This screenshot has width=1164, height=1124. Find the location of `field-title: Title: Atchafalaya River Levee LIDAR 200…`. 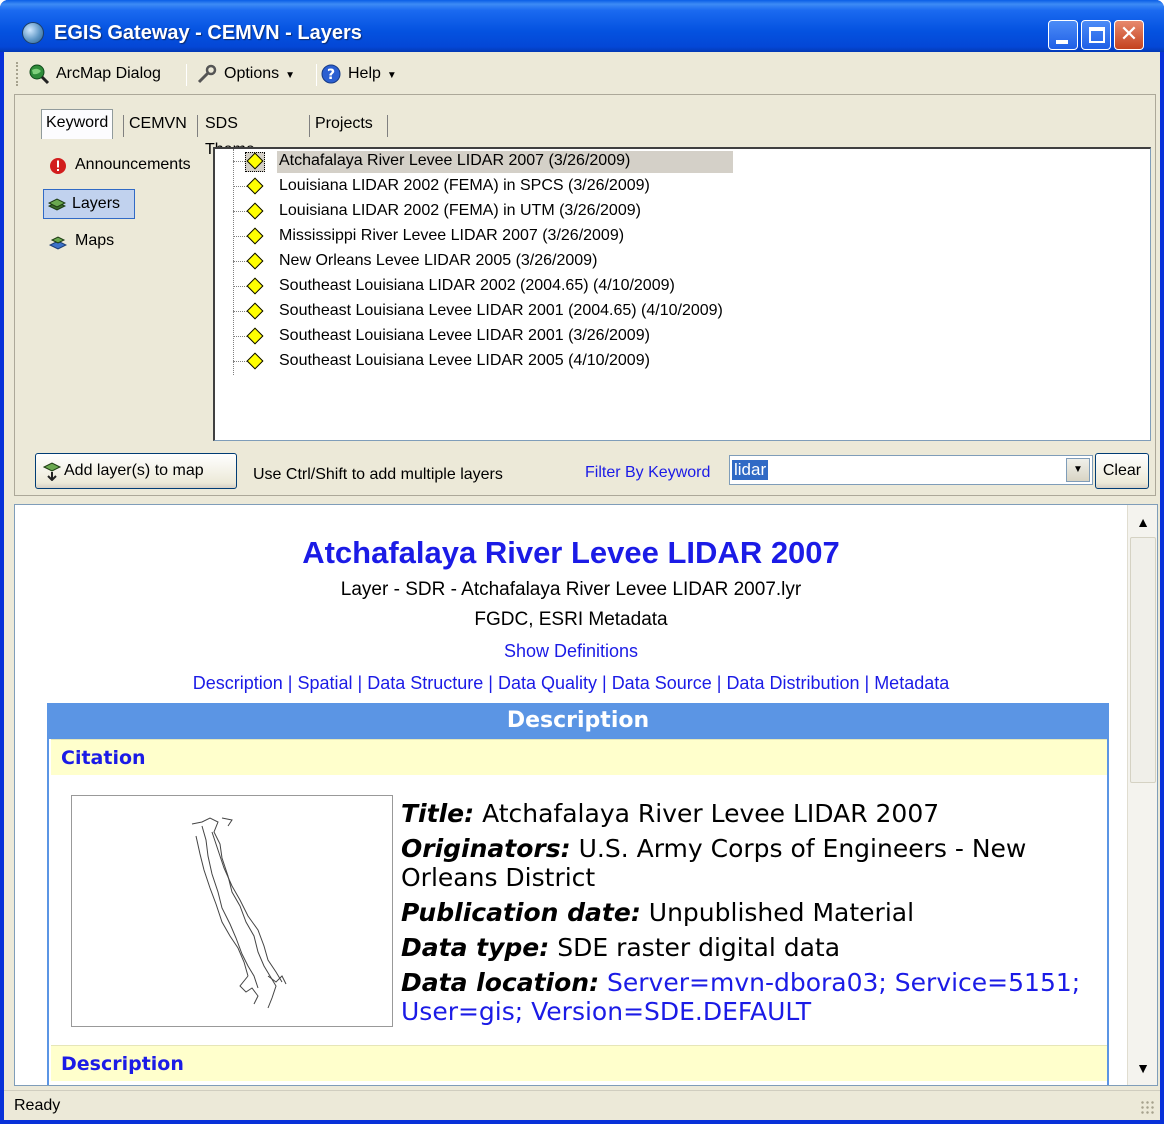

field-title: Title: Atchafalaya River Levee LIDAR 200… is located at coordinates (751, 813).